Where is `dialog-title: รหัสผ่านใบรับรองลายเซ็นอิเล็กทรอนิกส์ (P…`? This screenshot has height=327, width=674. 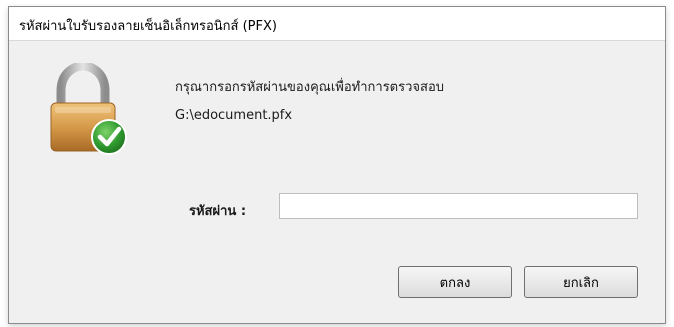 dialog-title: รหัสผ่านใบรับรองลายเซ็นอิเล็กทรอนิกส์ (P… is located at coordinates (148, 26).